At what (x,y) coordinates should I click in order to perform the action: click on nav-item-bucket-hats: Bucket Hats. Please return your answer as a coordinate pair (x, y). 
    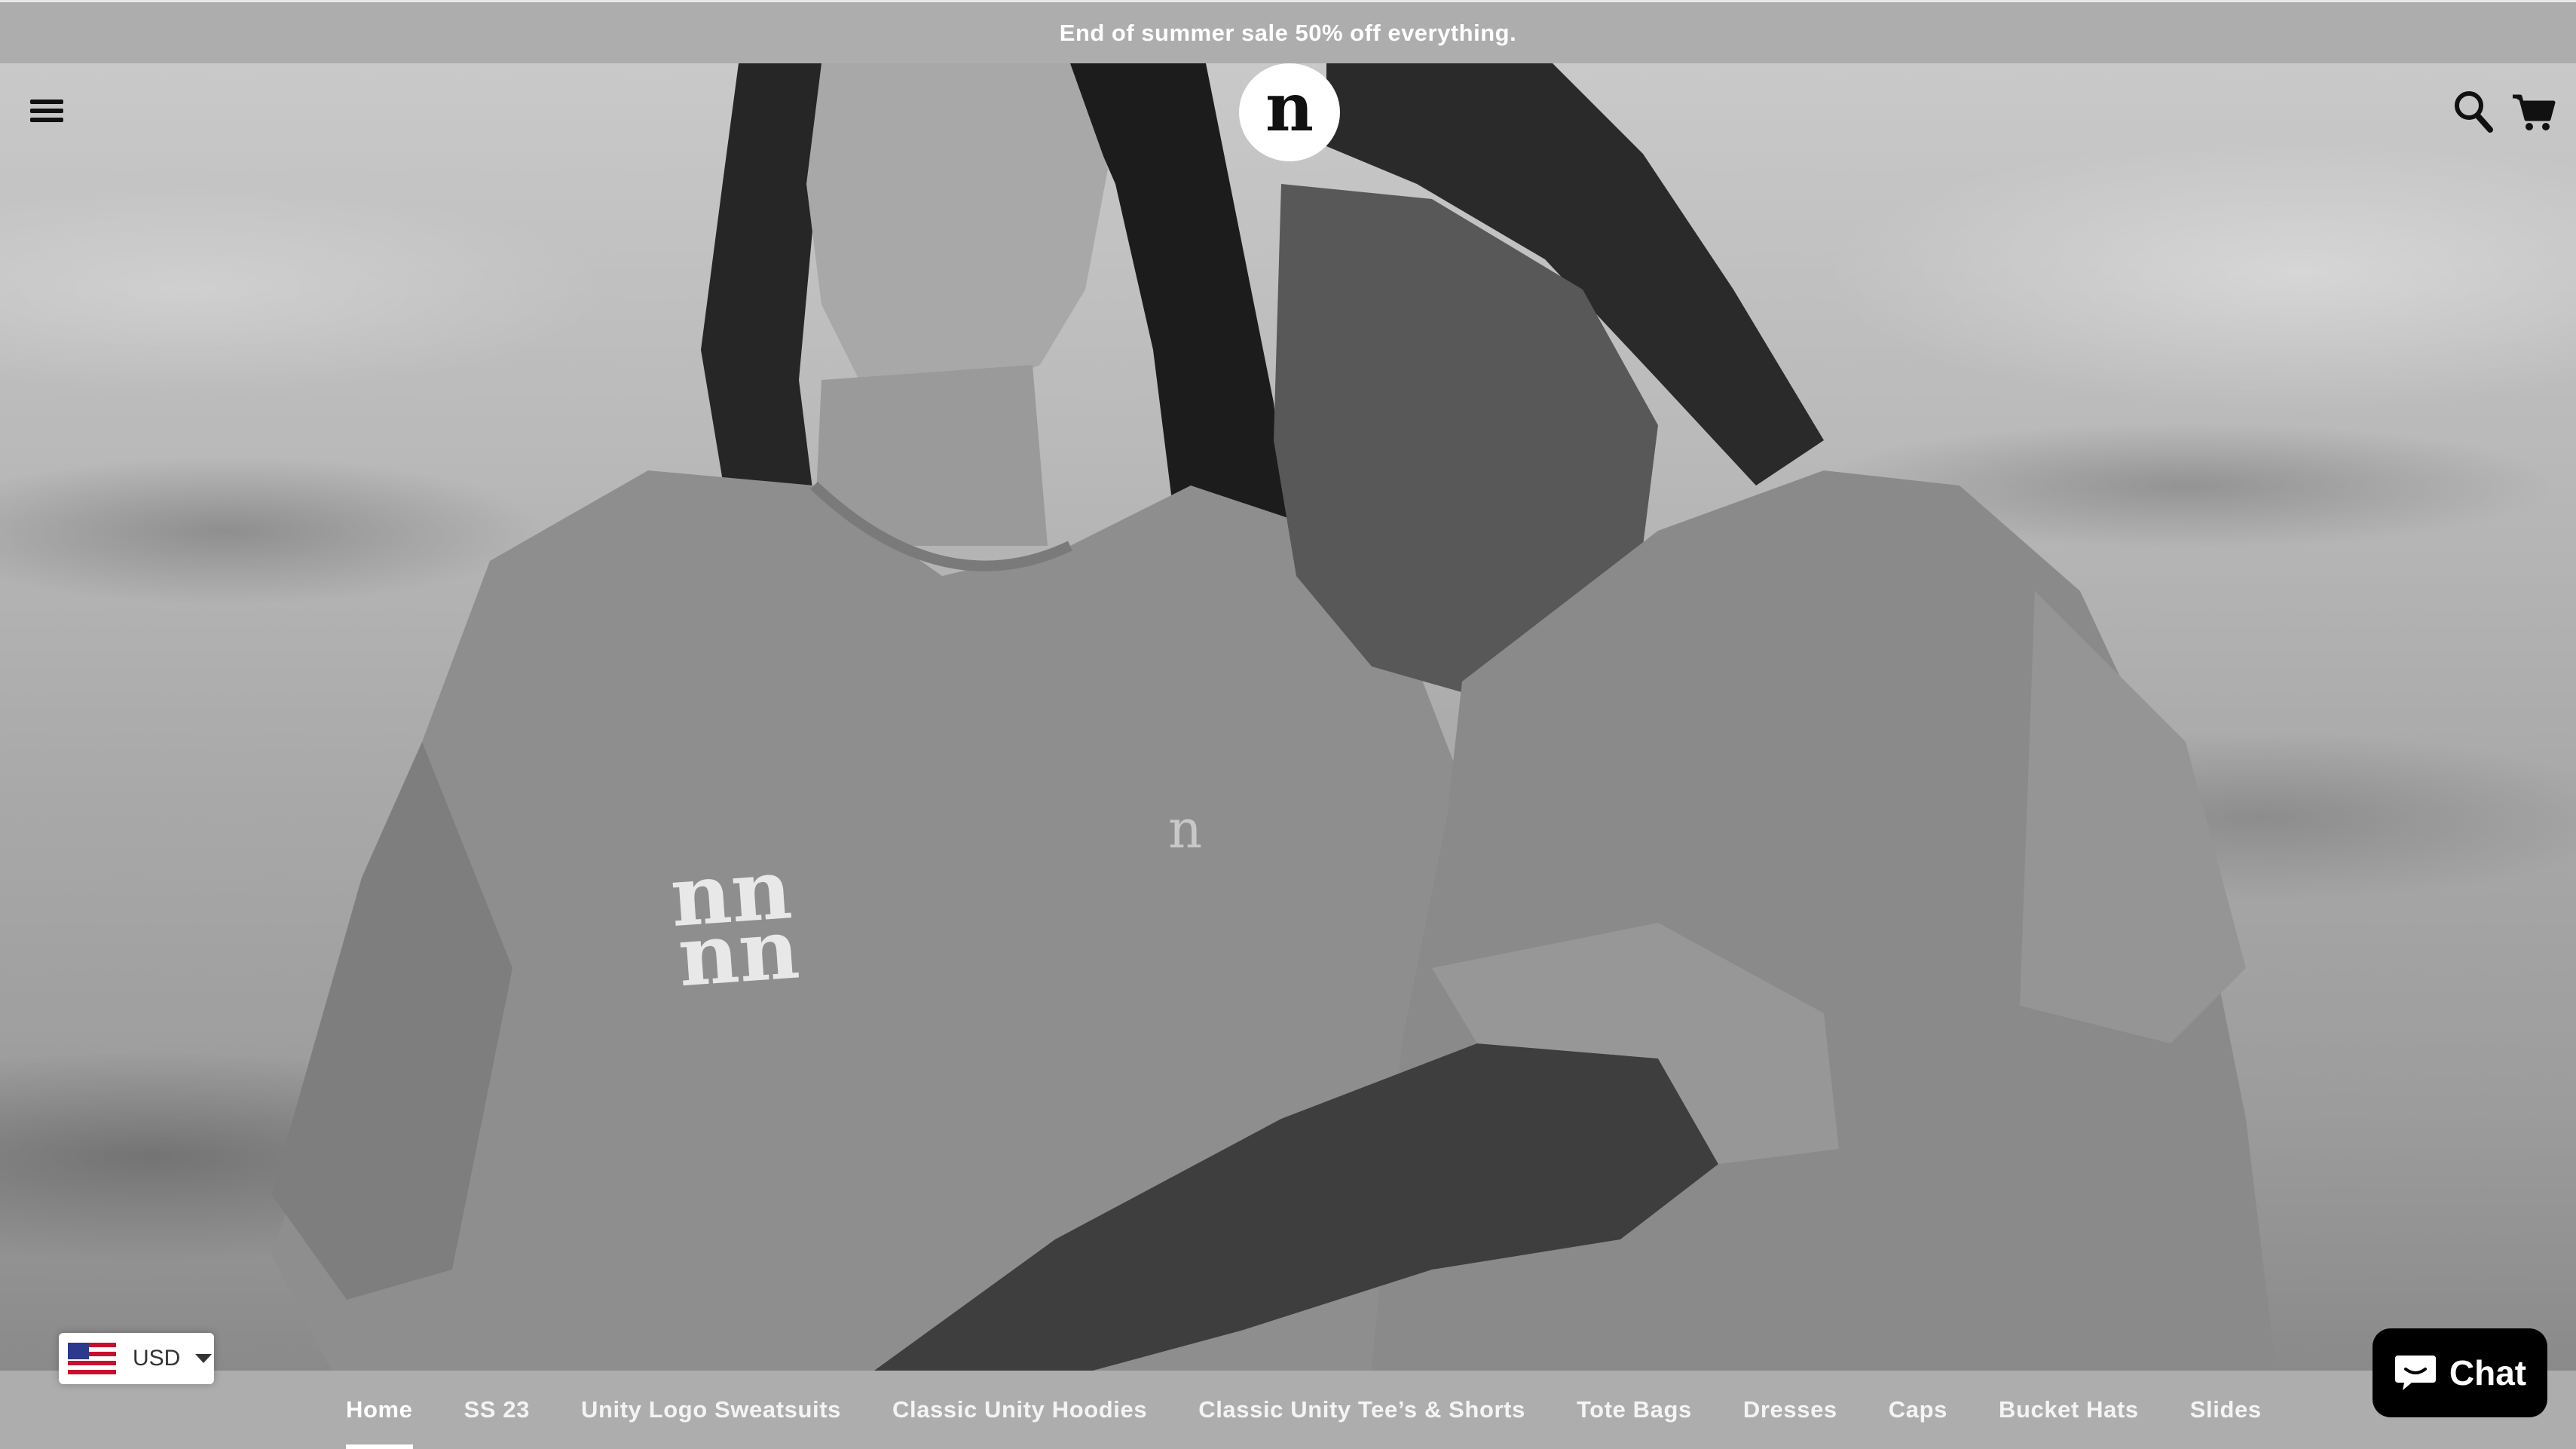
    Looking at the image, I should click on (2069, 1410).